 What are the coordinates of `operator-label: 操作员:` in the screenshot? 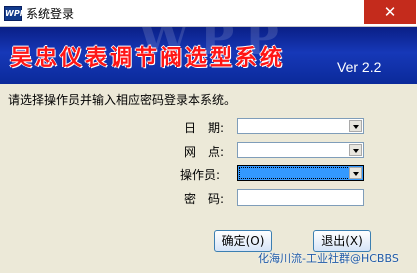 It's located at (200, 175).